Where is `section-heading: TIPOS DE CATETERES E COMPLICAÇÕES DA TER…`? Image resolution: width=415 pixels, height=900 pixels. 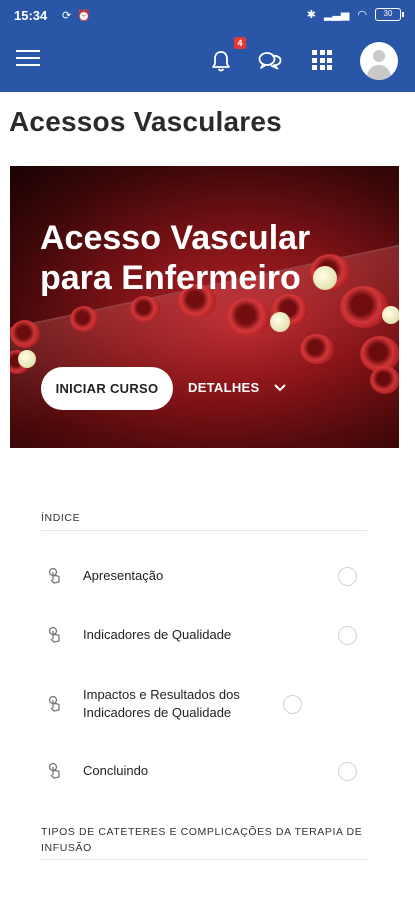 section-heading: TIPOS DE CATETERES E COMPLICAÇÕES DA TER… is located at coordinates (204, 840).